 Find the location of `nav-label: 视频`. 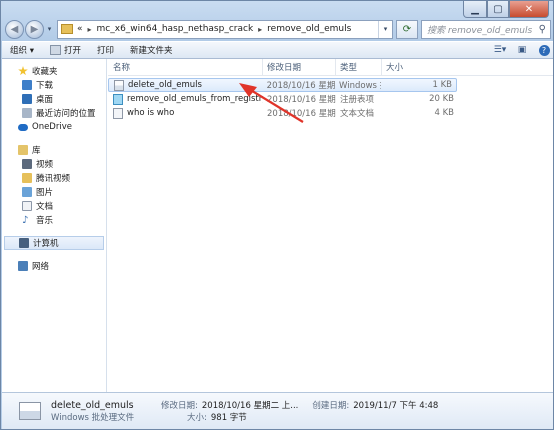

nav-label: 视频 is located at coordinates (45, 165).